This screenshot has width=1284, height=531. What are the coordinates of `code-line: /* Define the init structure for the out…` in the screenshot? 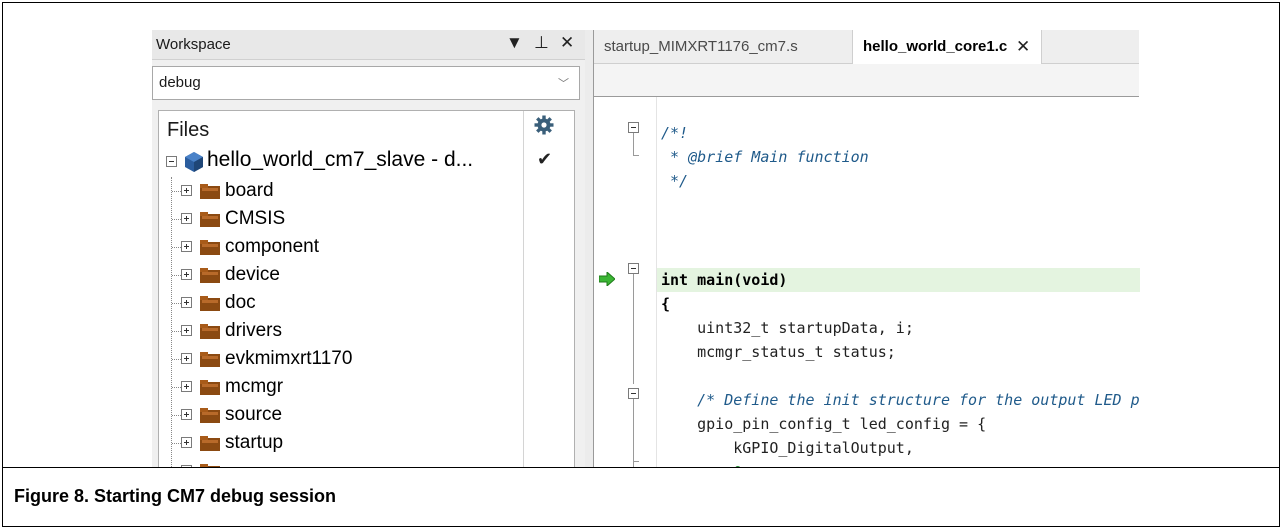 It's located at (900, 400).